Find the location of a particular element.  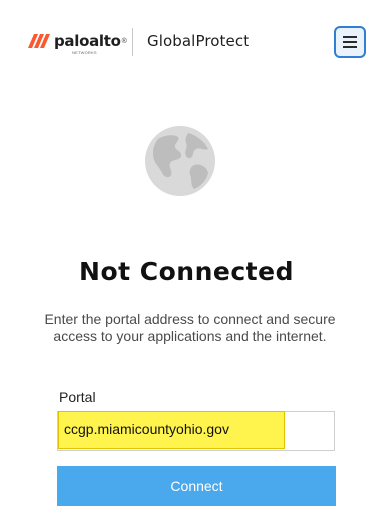

portal-label: Portal is located at coordinates (77, 397).